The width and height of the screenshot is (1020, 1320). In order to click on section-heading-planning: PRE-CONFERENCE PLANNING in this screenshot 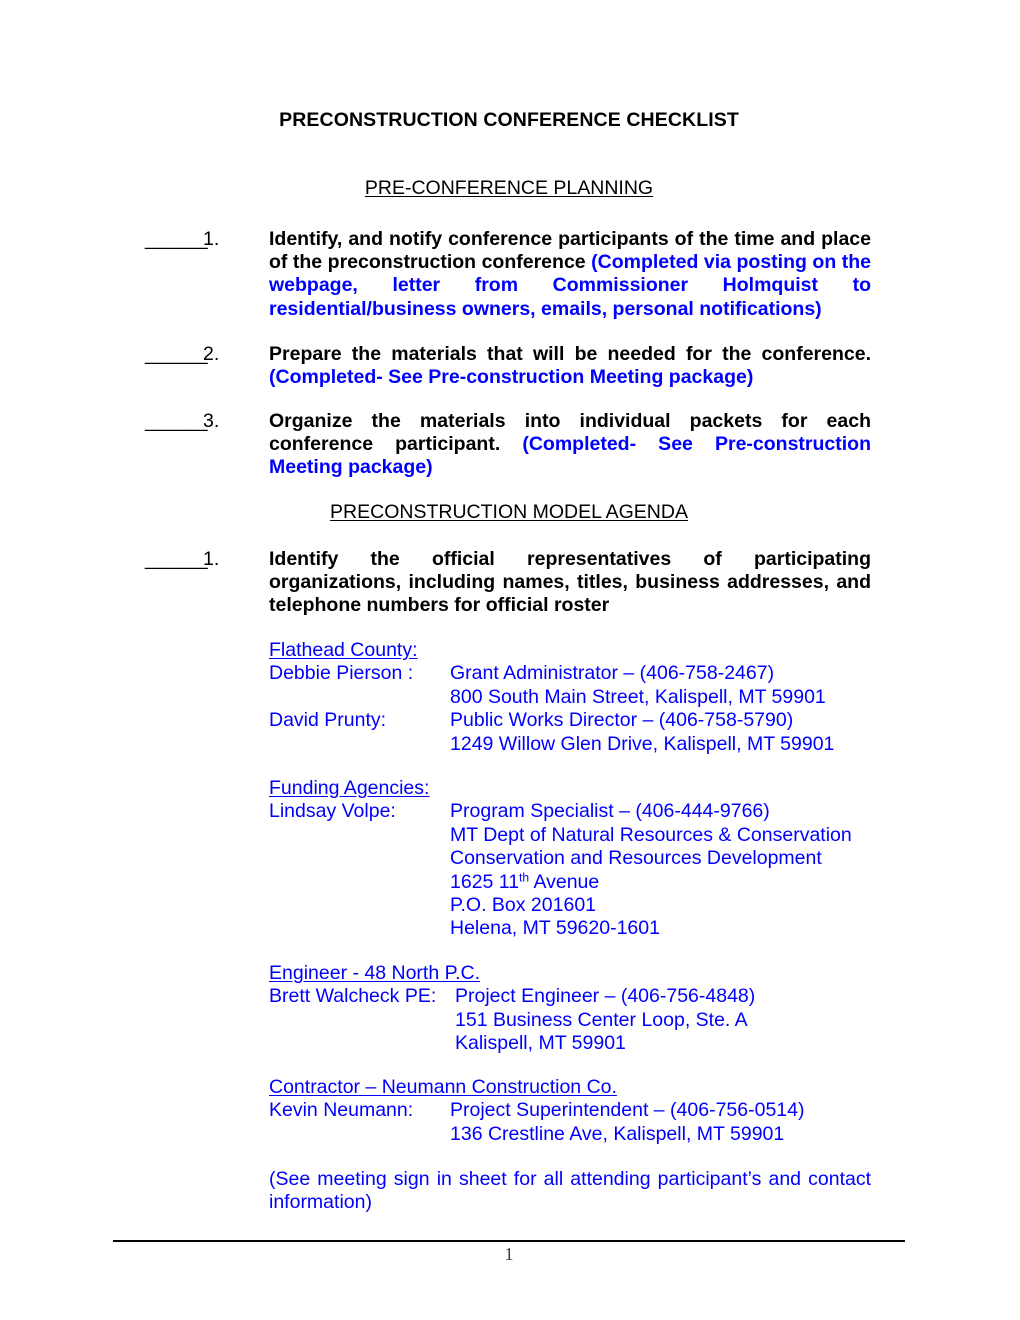, I will do `click(509, 188)`.